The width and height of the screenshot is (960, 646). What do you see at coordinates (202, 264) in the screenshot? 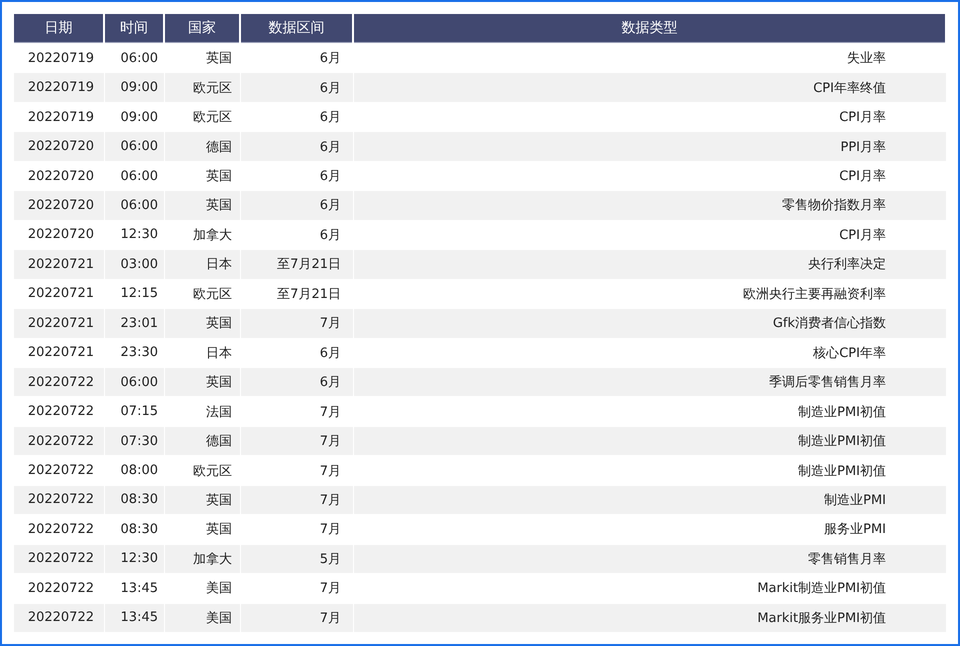
I see `table-cell: 日本` at bounding box center [202, 264].